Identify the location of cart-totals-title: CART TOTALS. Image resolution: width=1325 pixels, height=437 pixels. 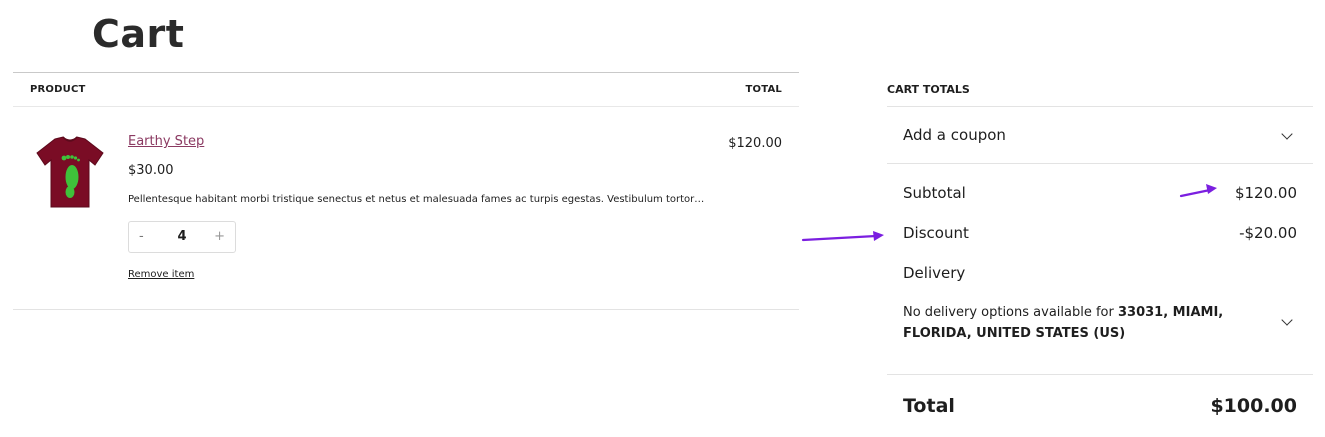
(928, 89).